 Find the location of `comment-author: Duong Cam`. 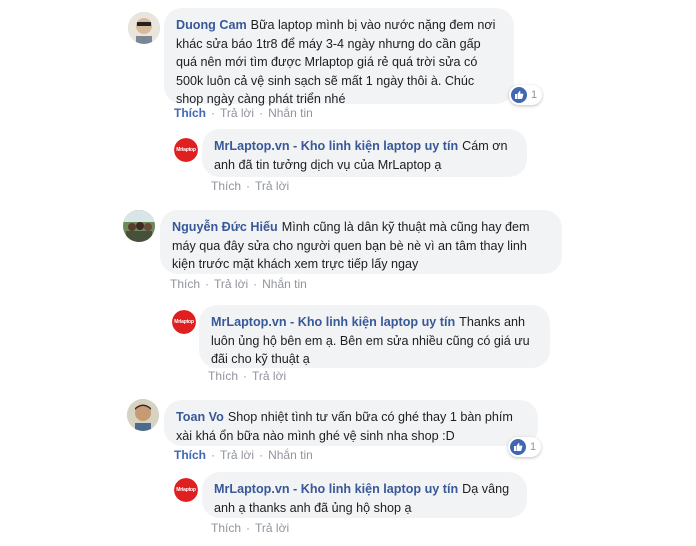

comment-author: Duong Cam is located at coordinates (211, 25).